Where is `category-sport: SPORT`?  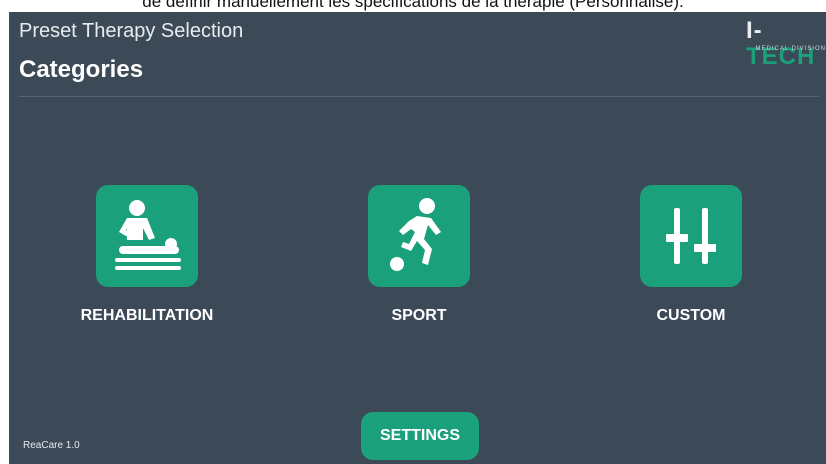 category-sport: SPORT is located at coordinates (419, 255).